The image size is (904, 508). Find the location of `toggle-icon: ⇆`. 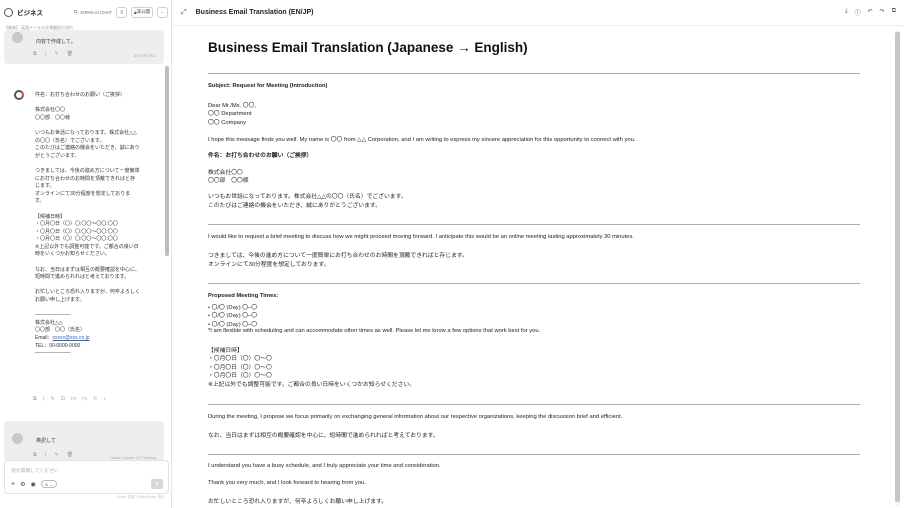

toggle-icon: ⇆ is located at coordinates (75, 11).